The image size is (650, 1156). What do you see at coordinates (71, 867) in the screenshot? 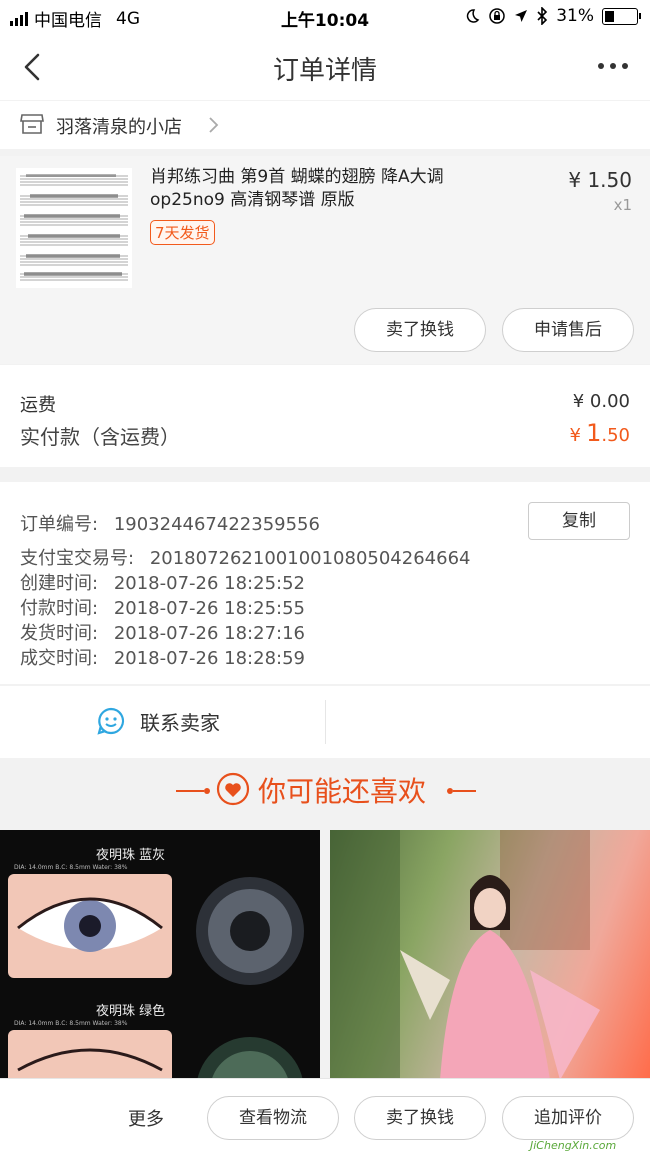
I see `lens-specs-1: DIA: 14.0mm B.C: 8.5mm Water: 38%` at bounding box center [71, 867].